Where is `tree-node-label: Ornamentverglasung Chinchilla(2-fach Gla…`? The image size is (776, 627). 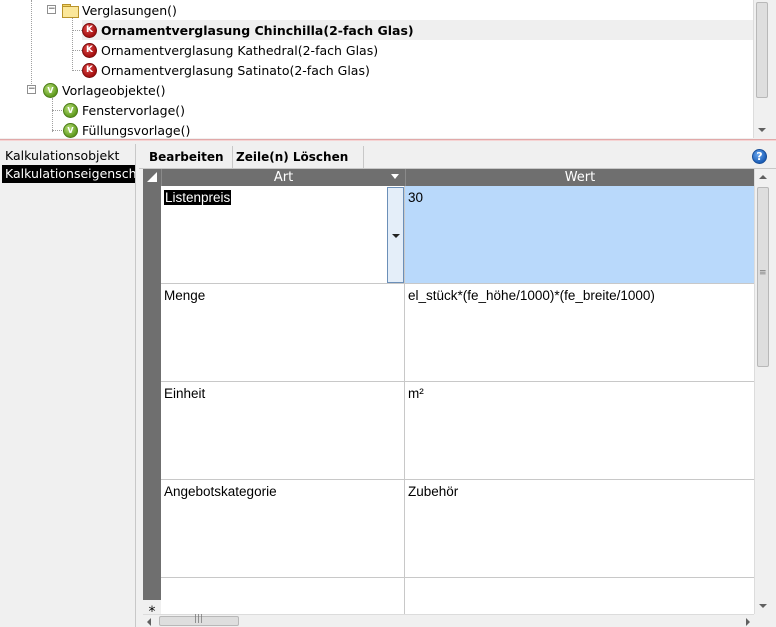
tree-node-label: Ornamentverglasung Chinchilla(2-fach Gla… is located at coordinates (257, 30).